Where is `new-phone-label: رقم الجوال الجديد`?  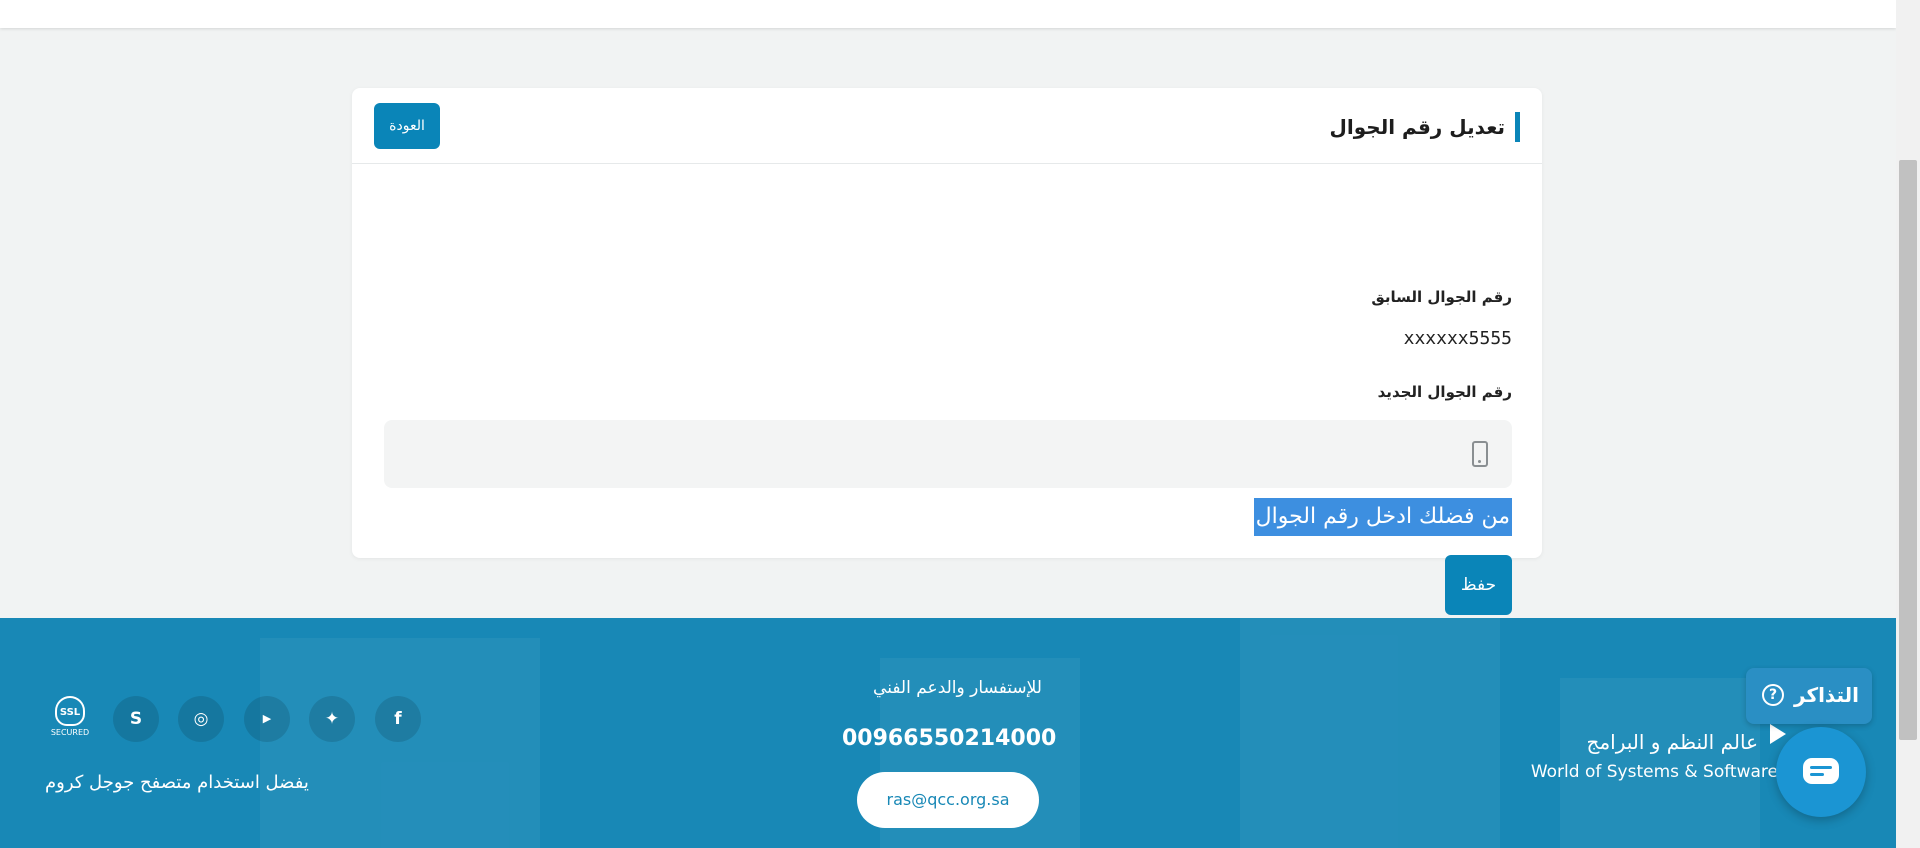
new-phone-label: رقم الجوال الجديد is located at coordinates (1444, 392).